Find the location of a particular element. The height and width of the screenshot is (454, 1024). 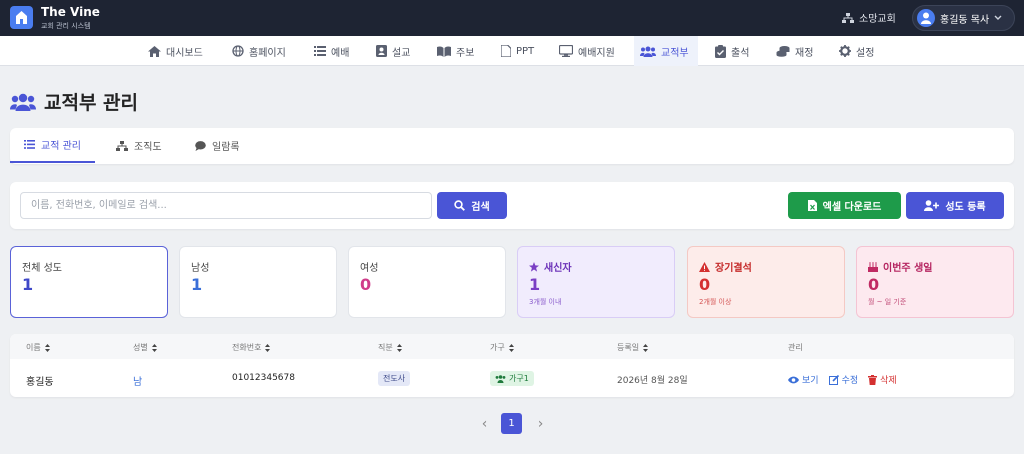

column-header-gender: 성별 is located at coordinates (145, 347).